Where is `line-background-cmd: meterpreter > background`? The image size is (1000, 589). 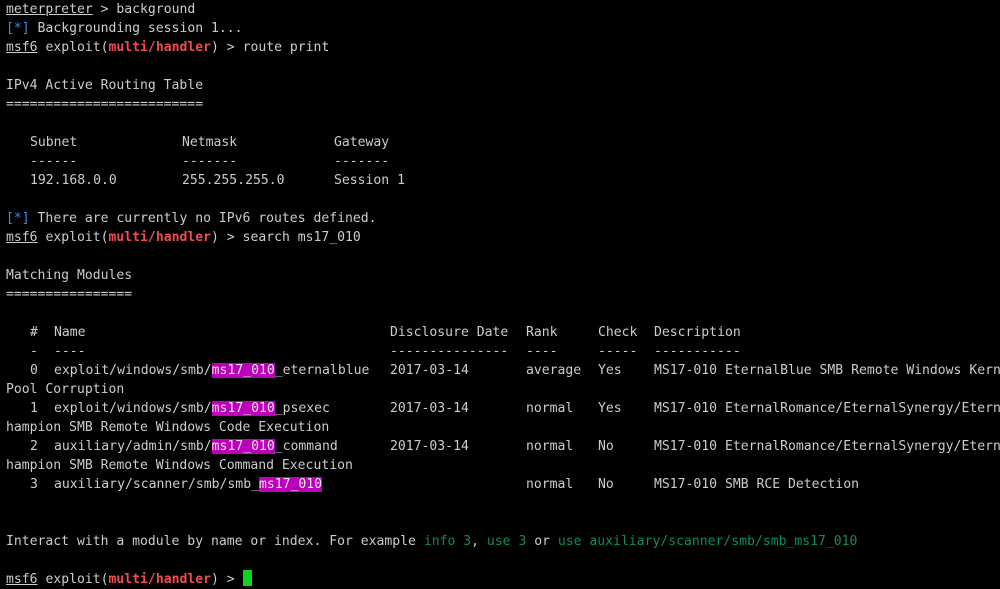 line-background-cmd: meterpreter > background is located at coordinates (503, 9).